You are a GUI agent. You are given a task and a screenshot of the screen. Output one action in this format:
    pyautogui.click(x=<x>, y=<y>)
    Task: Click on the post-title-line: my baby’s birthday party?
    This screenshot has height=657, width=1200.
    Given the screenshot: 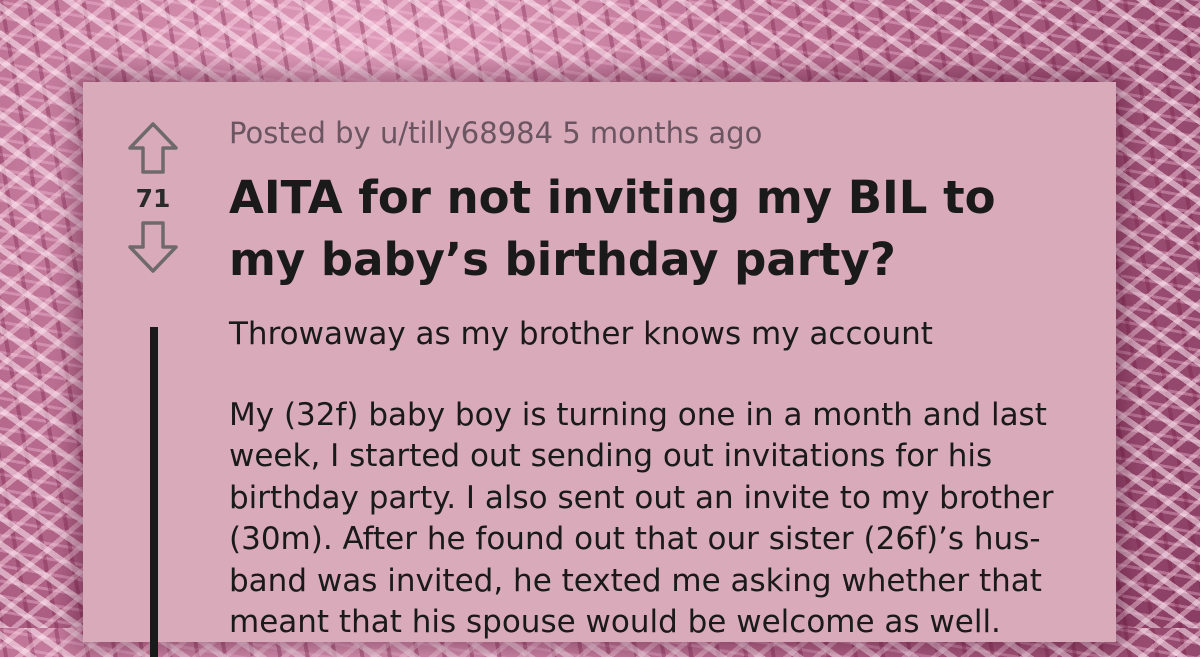 What is the action you would take?
    pyautogui.click(x=562, y=259)
    